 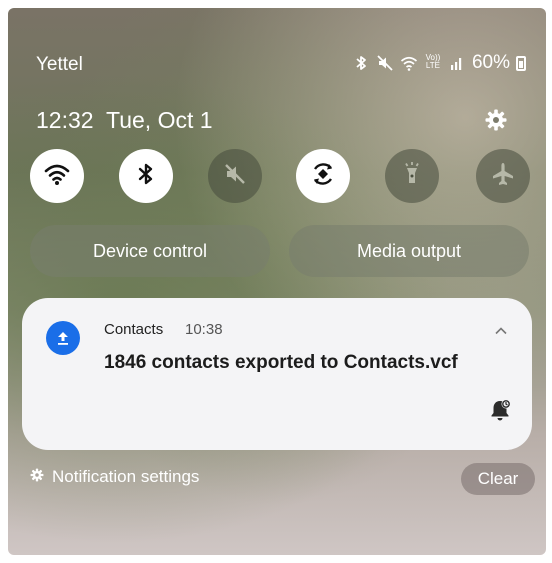 I want to click on wifi-toggle, so click(x=57, y=176).